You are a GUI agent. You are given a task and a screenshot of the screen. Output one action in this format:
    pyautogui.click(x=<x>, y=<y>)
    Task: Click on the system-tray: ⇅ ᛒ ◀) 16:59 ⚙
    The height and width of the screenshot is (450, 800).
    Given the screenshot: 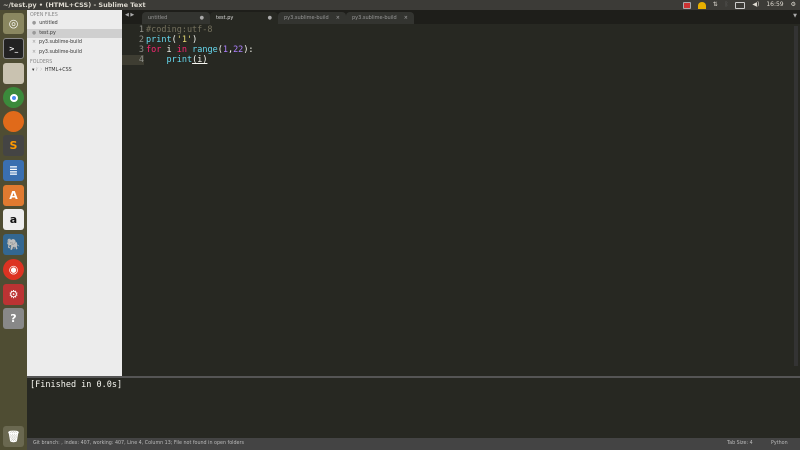 What is the action you would take?
    pyautogui.click(x=739, y=5)
    